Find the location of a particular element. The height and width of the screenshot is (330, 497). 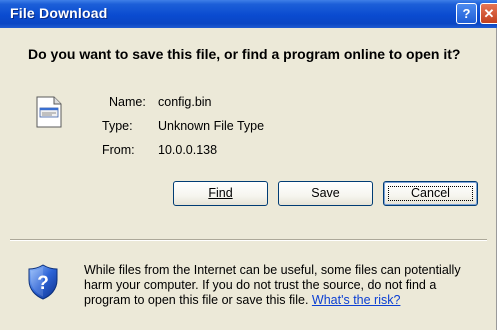

save-button: Save is located at coordinates (325, 193).